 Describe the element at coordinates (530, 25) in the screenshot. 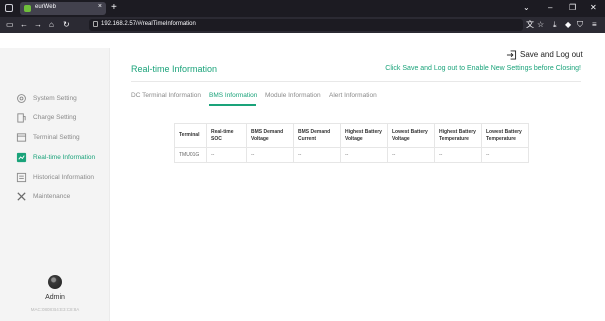

I see `translate-icon: 文` at that location.